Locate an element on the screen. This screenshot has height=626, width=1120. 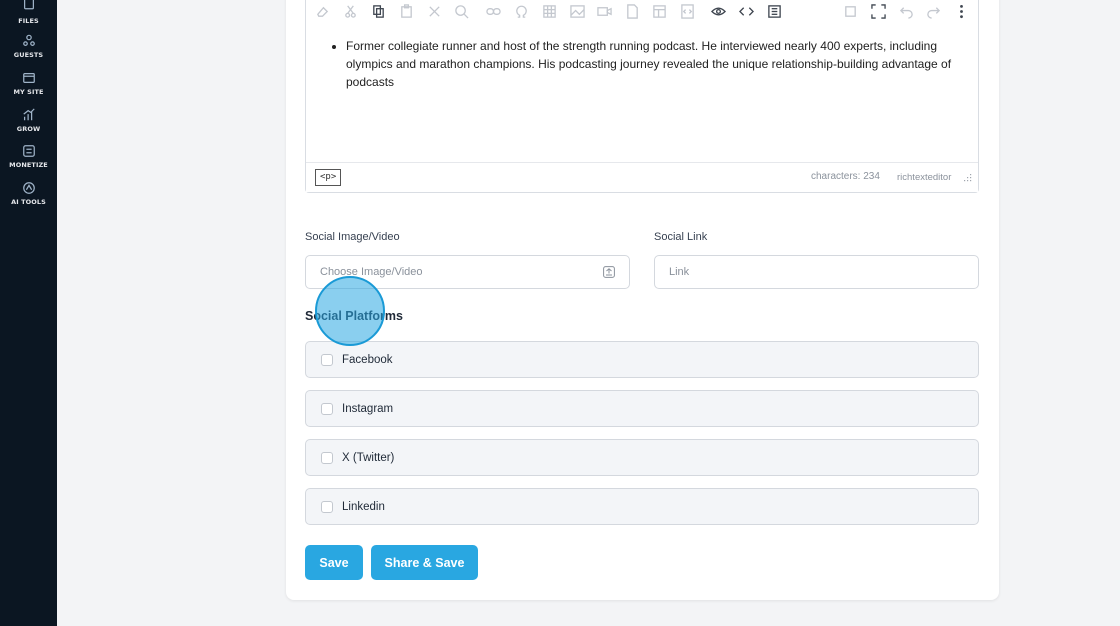
social-platforms-title: Social Platforms is located at coordinates (354, 316).